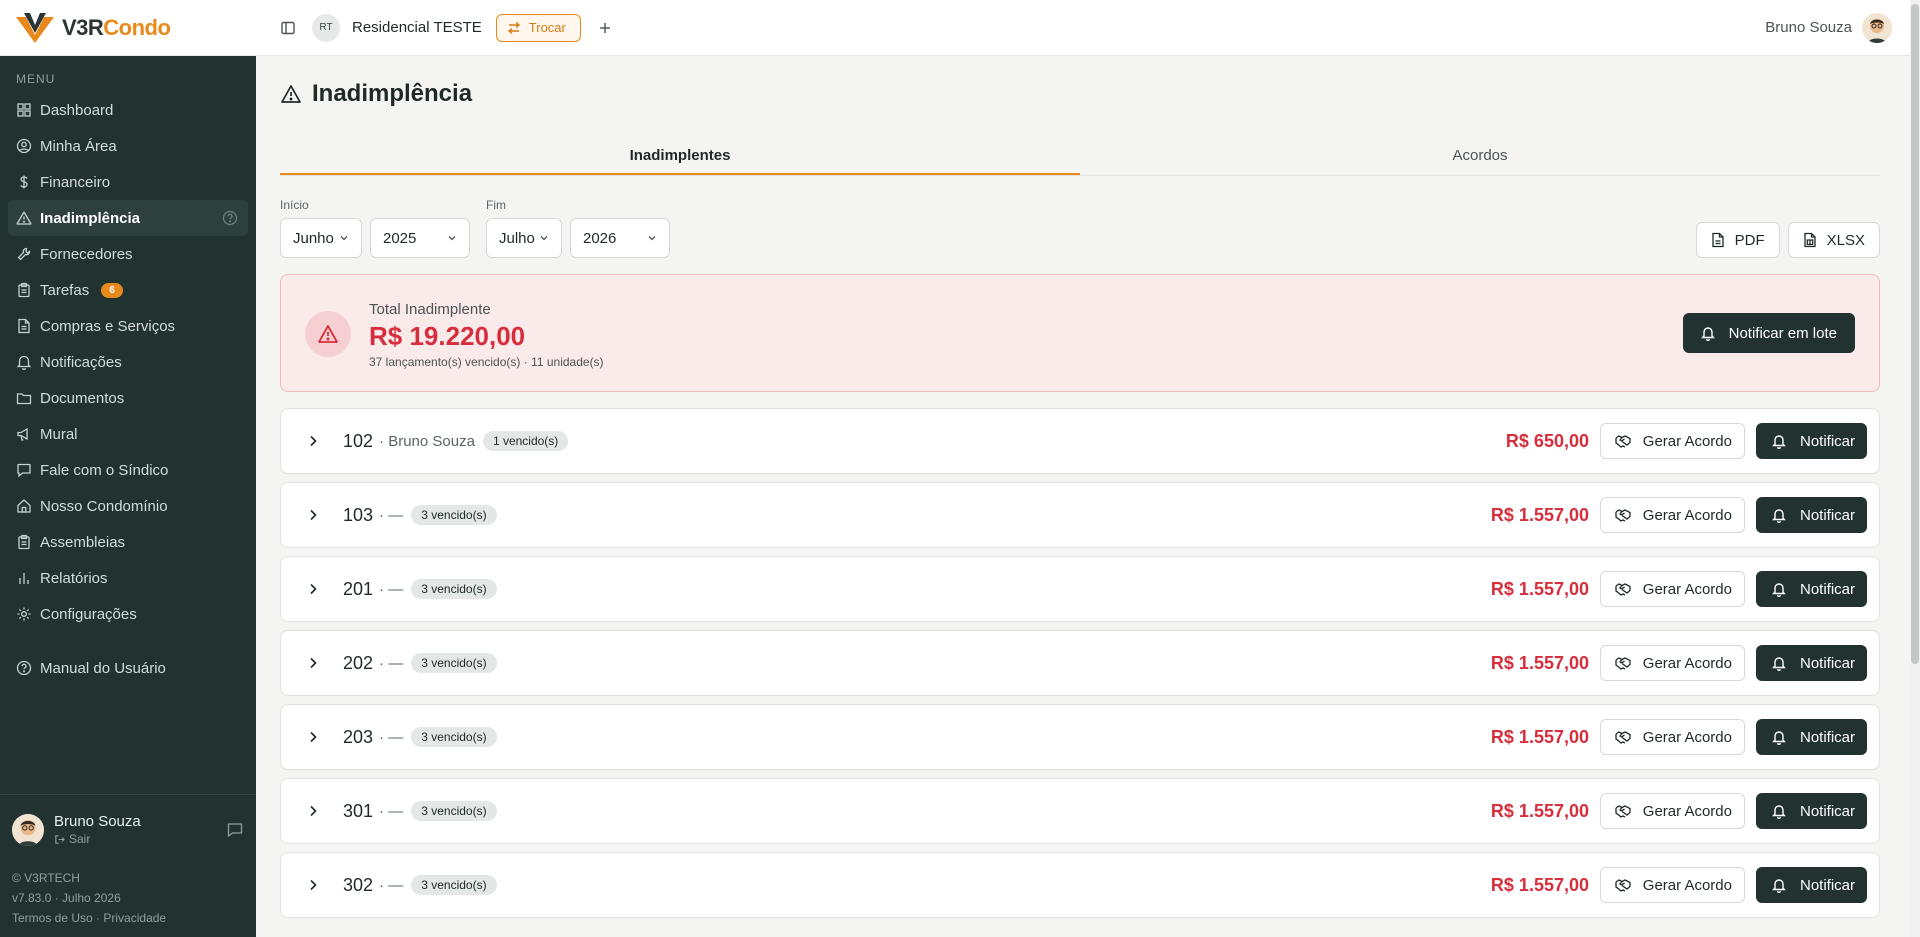  I want to click on sidebar-item-nosso-condominio: Nosso Condomínio, so click(128, 506).